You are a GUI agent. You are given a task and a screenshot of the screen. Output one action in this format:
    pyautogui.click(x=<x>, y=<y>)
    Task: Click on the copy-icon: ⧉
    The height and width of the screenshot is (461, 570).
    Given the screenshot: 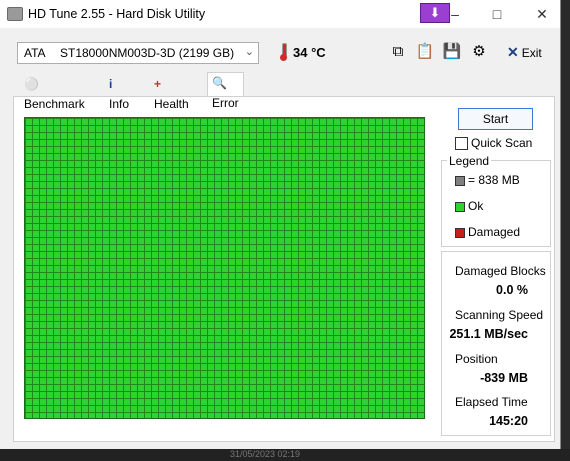 What is the action you would take?
    pyautogui.click(x=398, y=52)
    